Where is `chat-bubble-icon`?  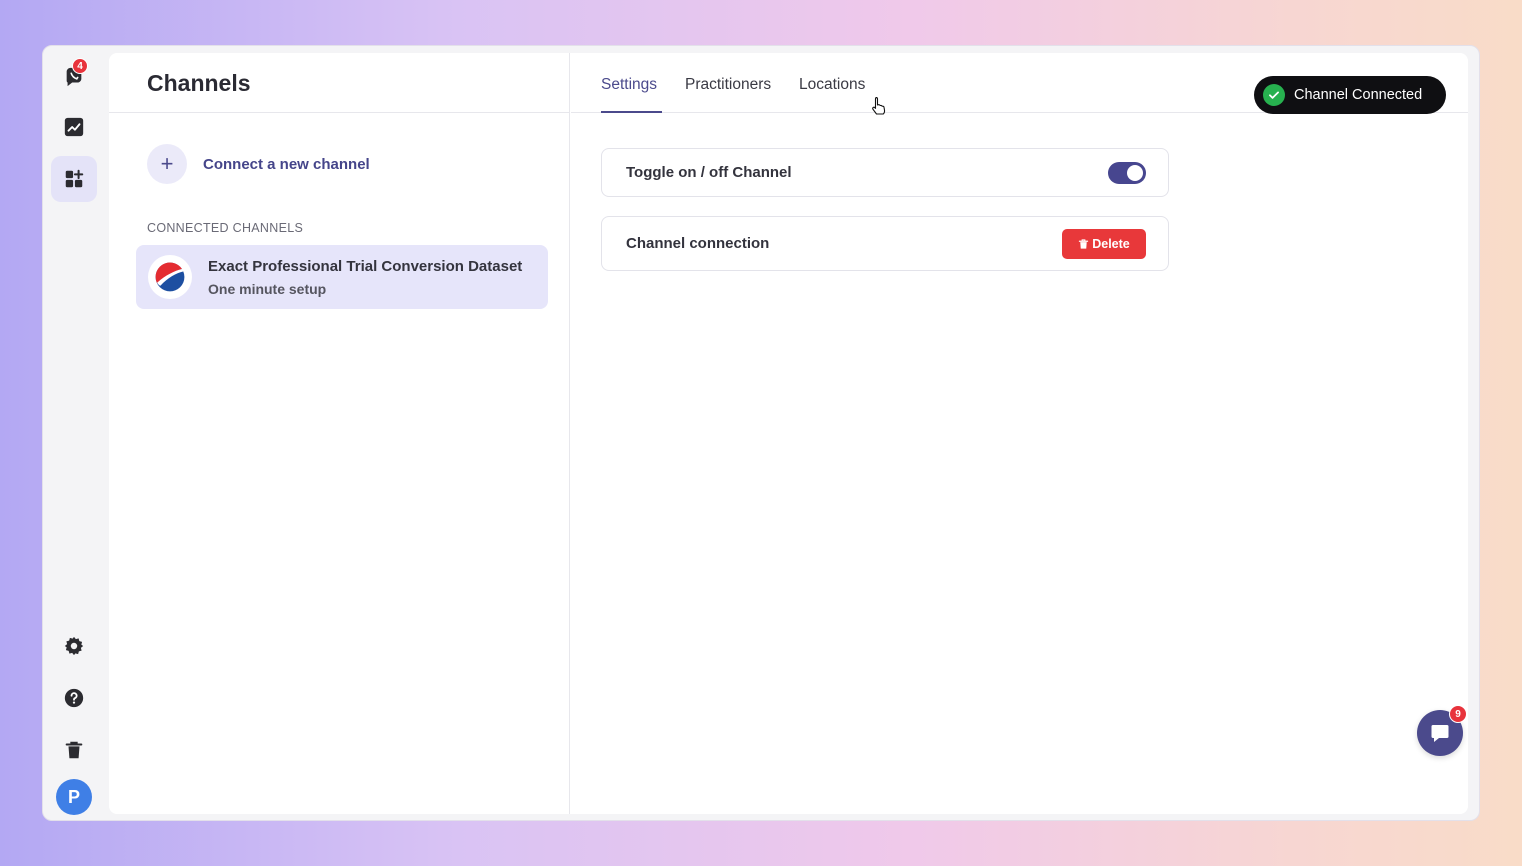
chat-bubble-icon is located at coordinates (1440, 733).